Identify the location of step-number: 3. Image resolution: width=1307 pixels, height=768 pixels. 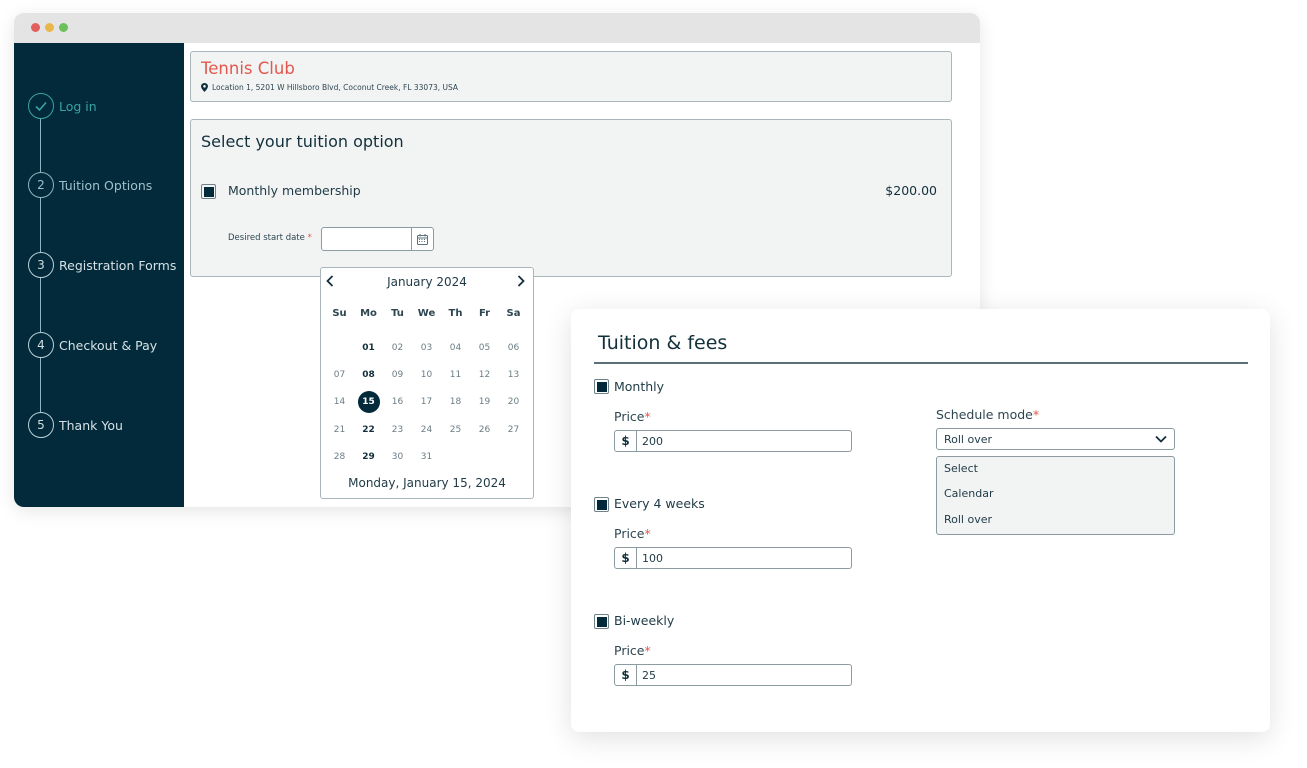
(41, 265).